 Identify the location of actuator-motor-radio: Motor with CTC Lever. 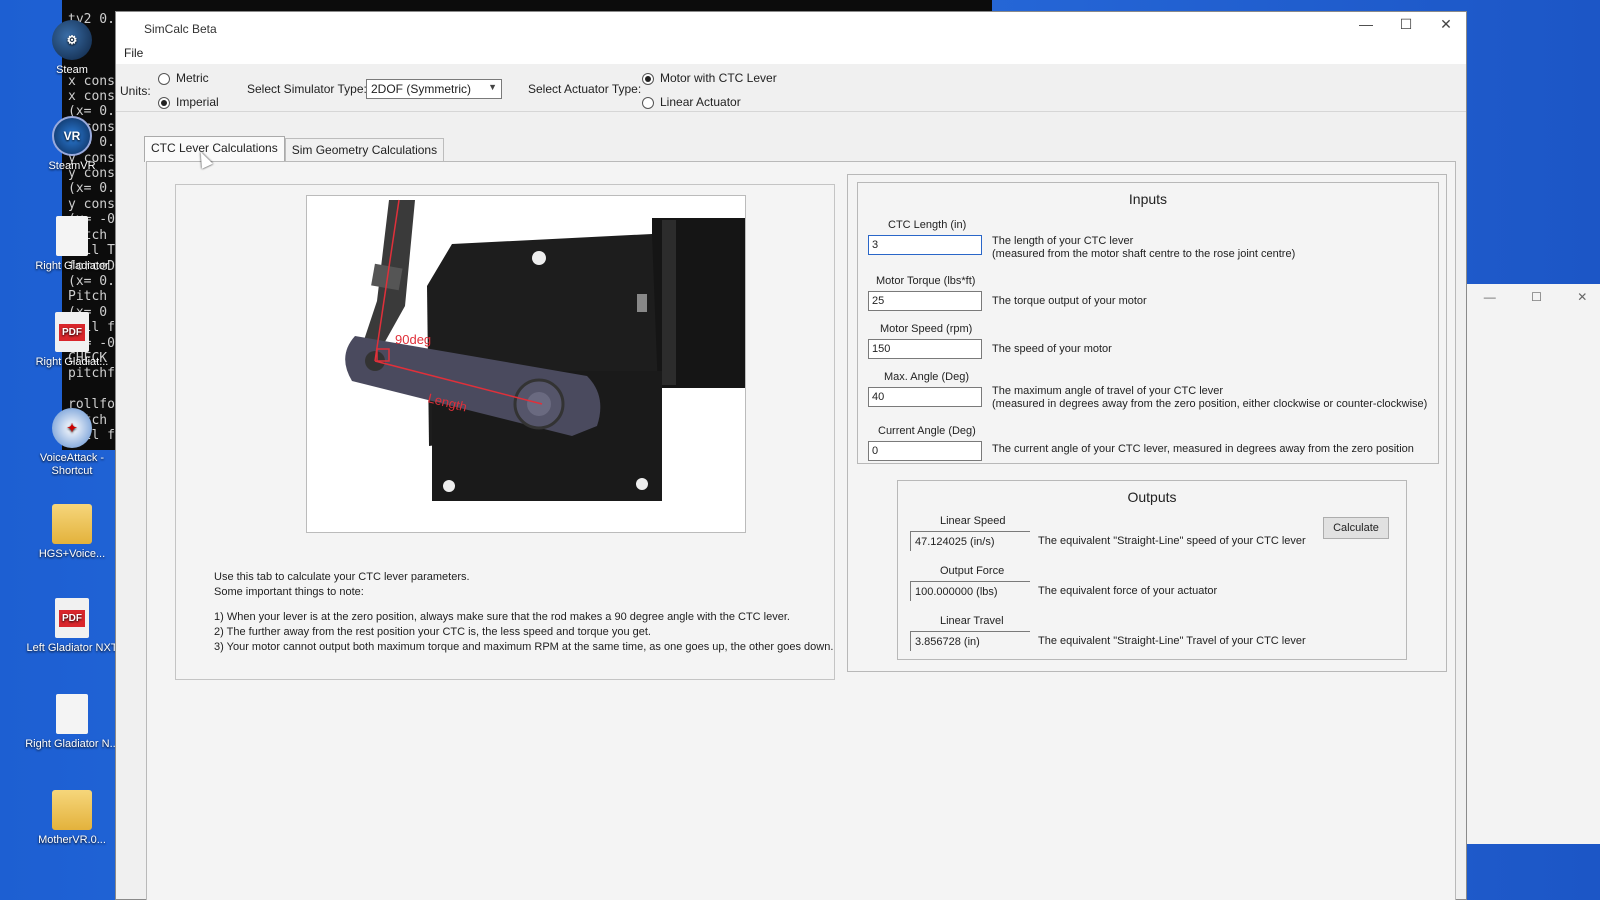
(709, 78).